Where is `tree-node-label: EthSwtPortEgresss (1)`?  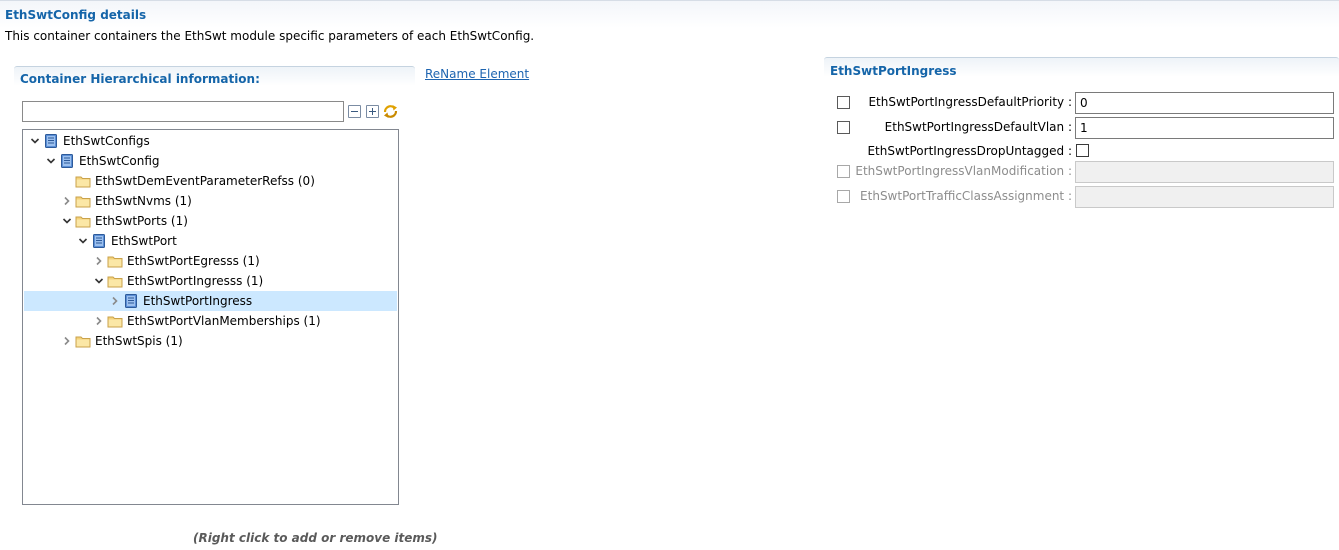 tree-node-label: EthSwtPortEgresss (1) is located at coordinates (193, 261).